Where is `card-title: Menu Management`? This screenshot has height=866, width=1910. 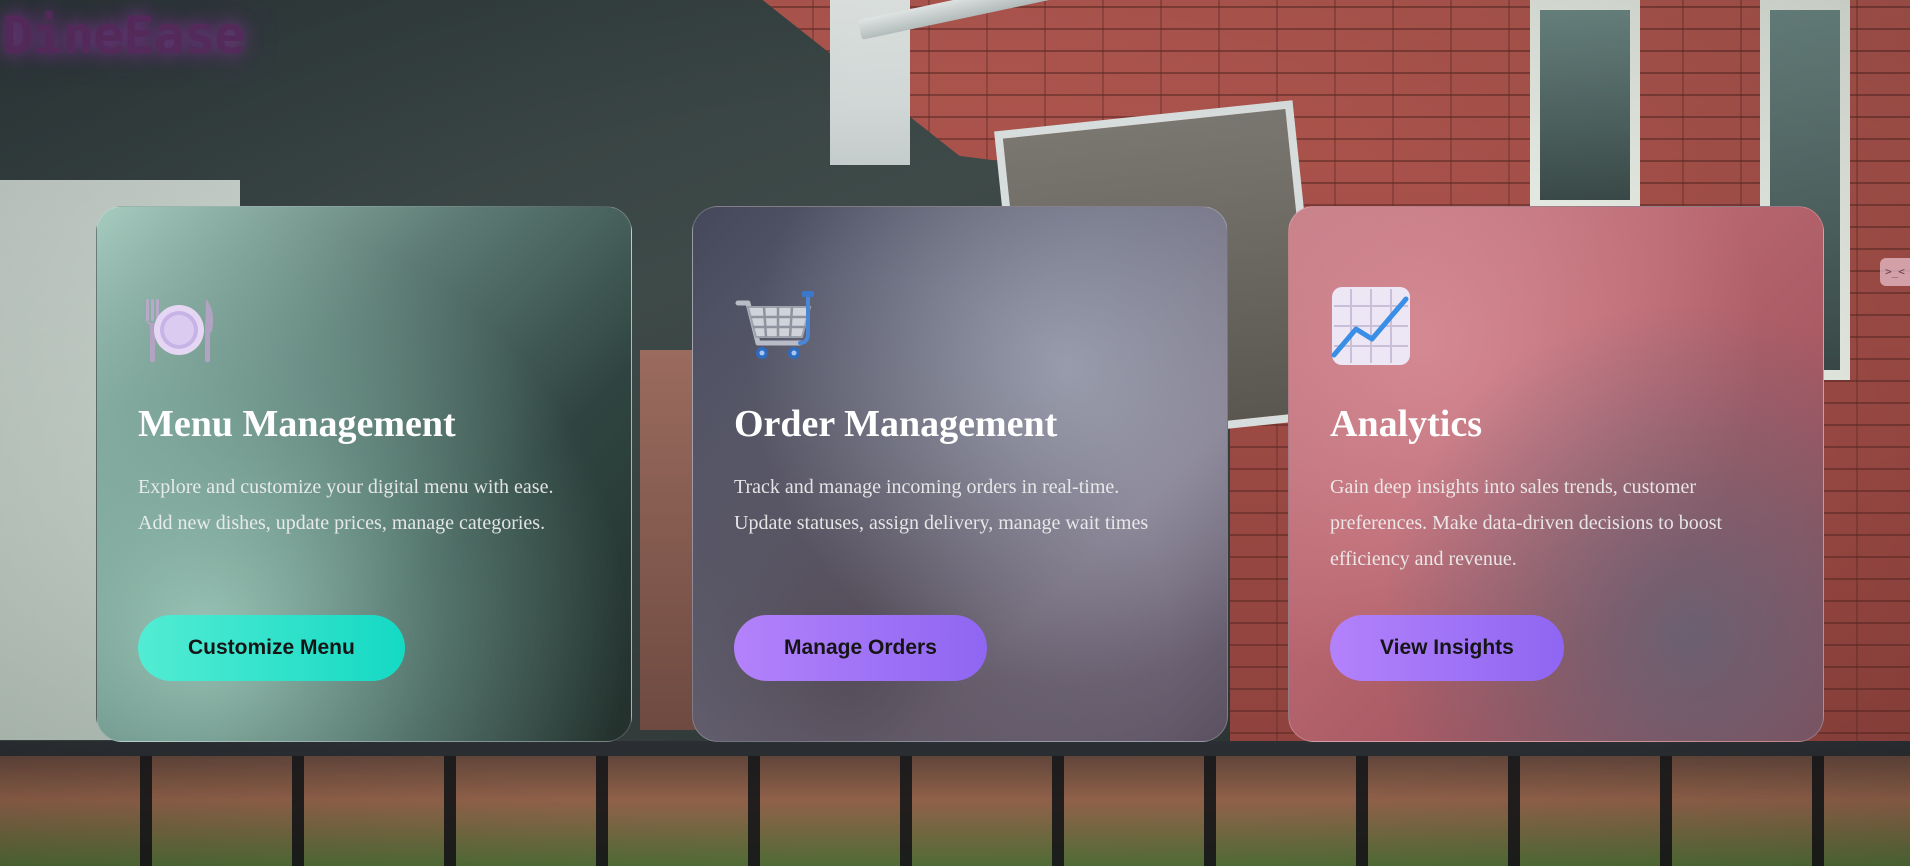 card-title: Menu Management is located at coordinates (297, 424).